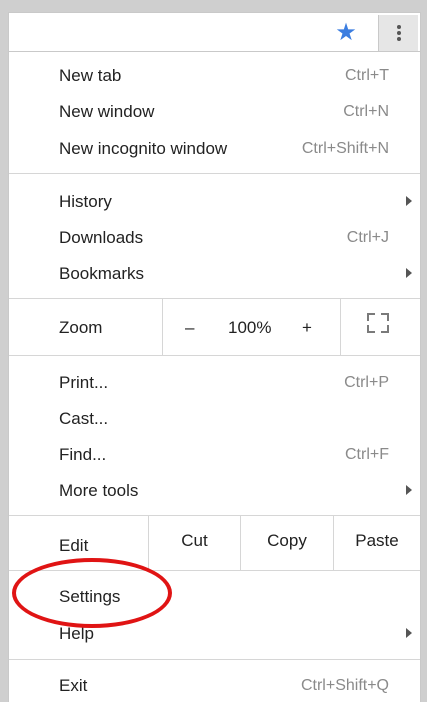 The image size is (427, 704). What do you see at coordinates (377, 541) in the screenshot?
I see `paste-button: Paste` at bounding box center [377, 541].